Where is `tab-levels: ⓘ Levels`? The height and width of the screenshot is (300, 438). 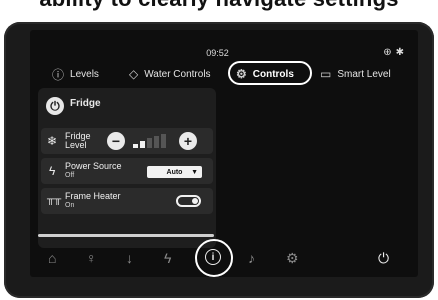
tab-levels: ⓘ Levels is located at coordinates (75, 74).